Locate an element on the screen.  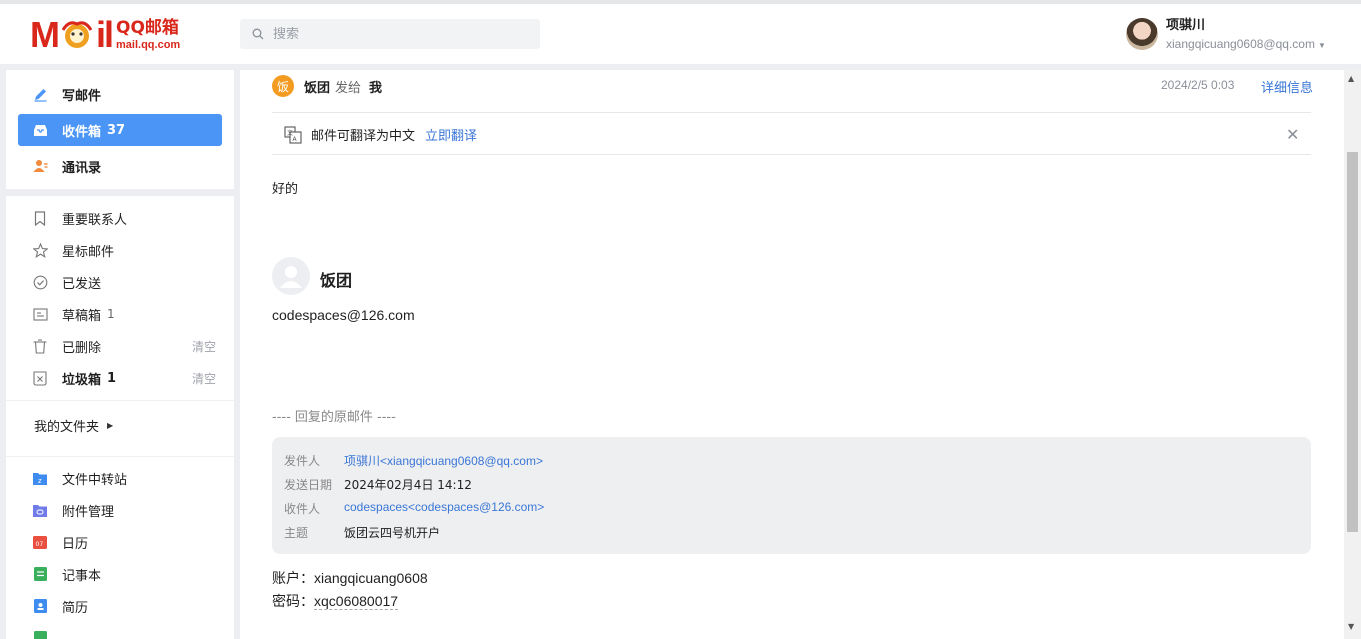
sender-name: 饭团 is located at coordinates (317, 86).